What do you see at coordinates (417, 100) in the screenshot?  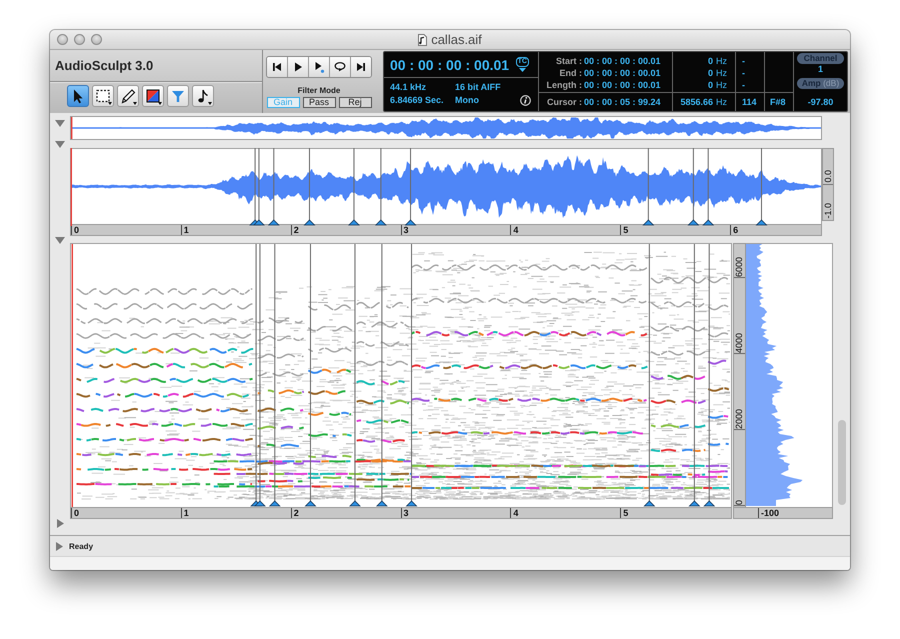 I see `duration-text: 6.84669 Sec.` at bounding box center [417, 100].